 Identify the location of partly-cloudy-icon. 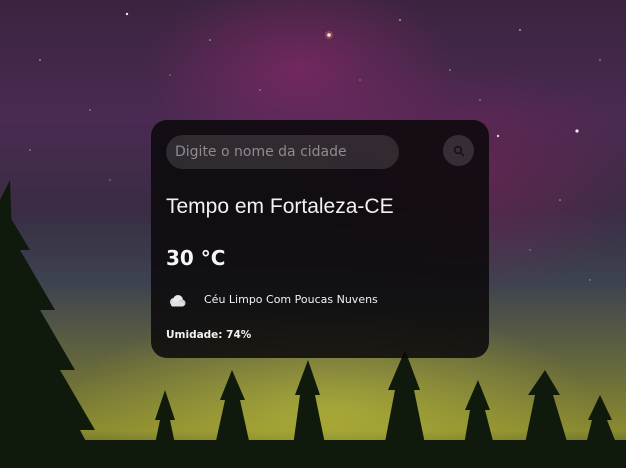
(178, 301).